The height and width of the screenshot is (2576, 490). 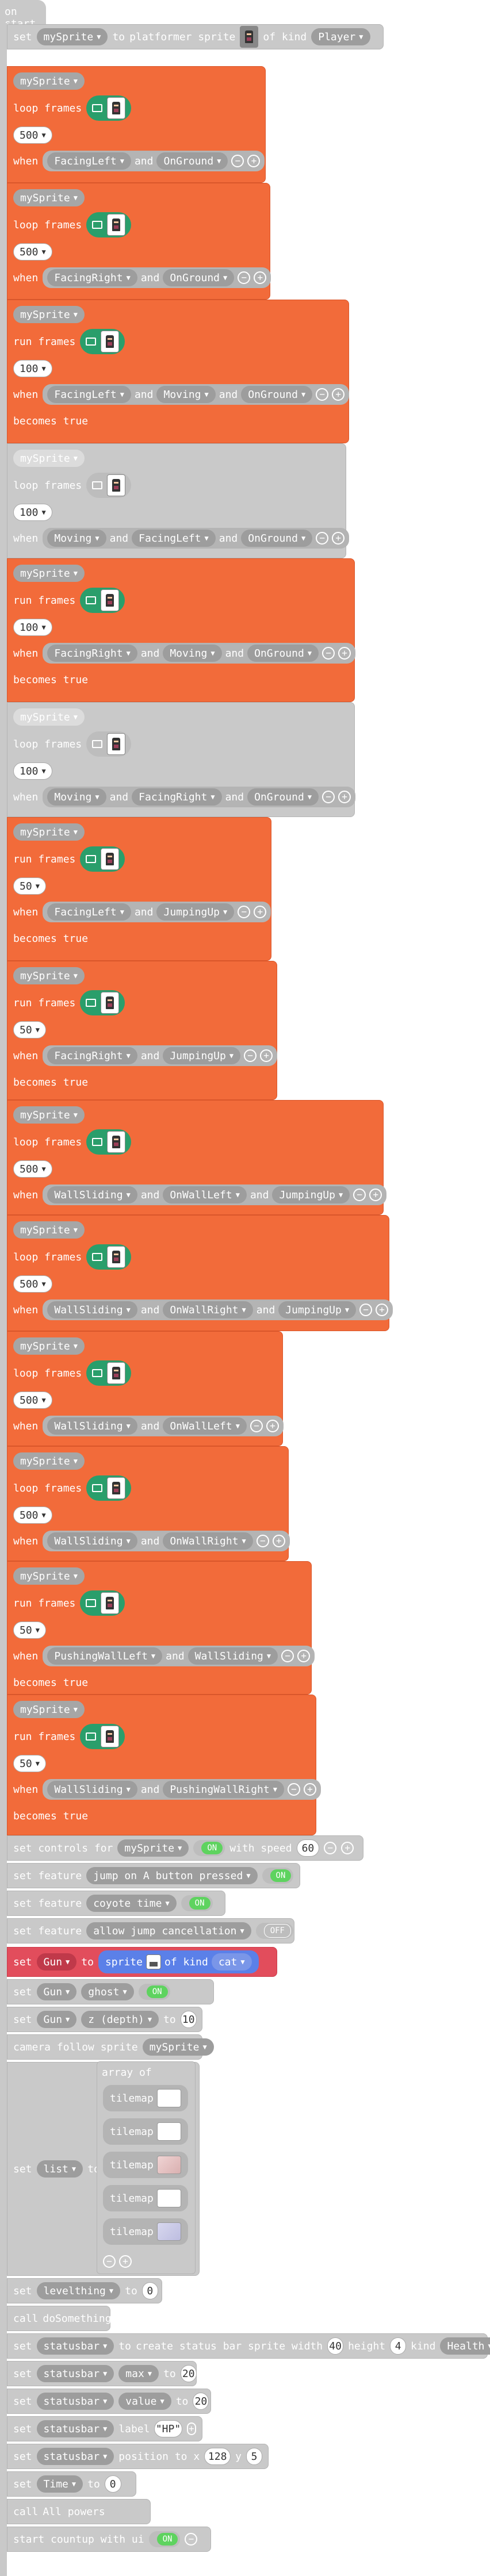 I want to click on condition-dropdown: PushingWallLeft ▼, so click(x=105, y=1656).